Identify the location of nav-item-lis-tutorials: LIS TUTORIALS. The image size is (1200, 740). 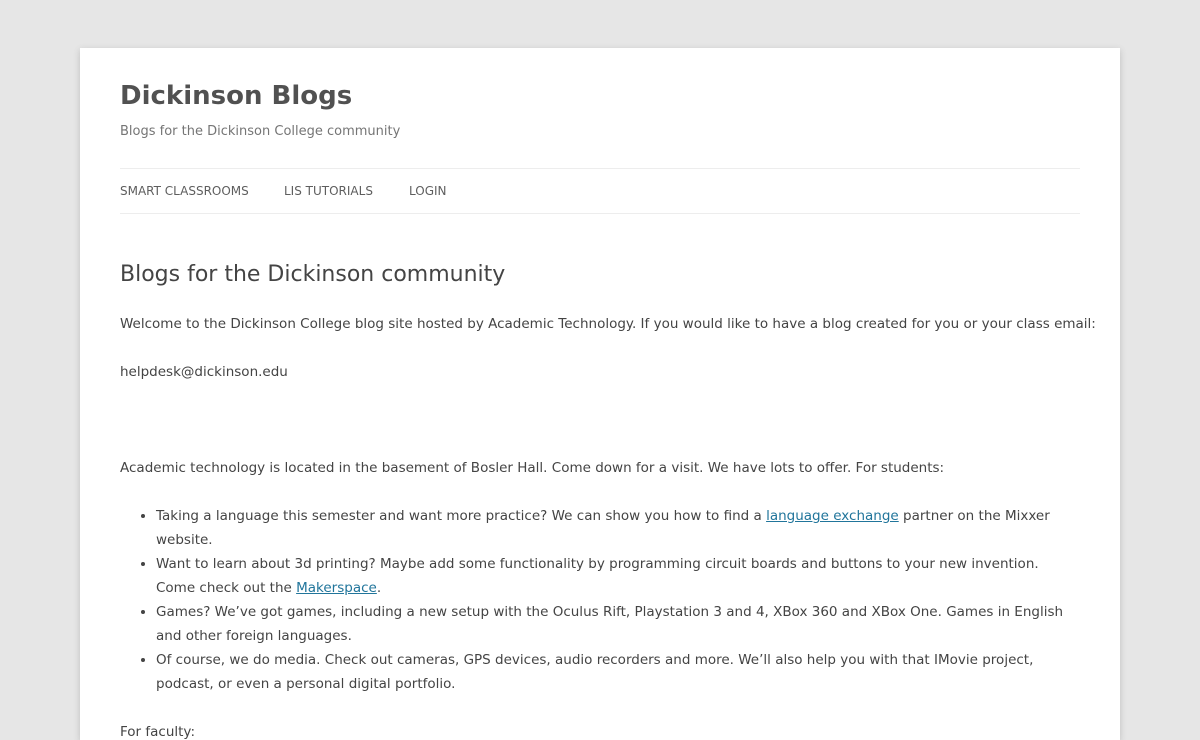
(328, 191).